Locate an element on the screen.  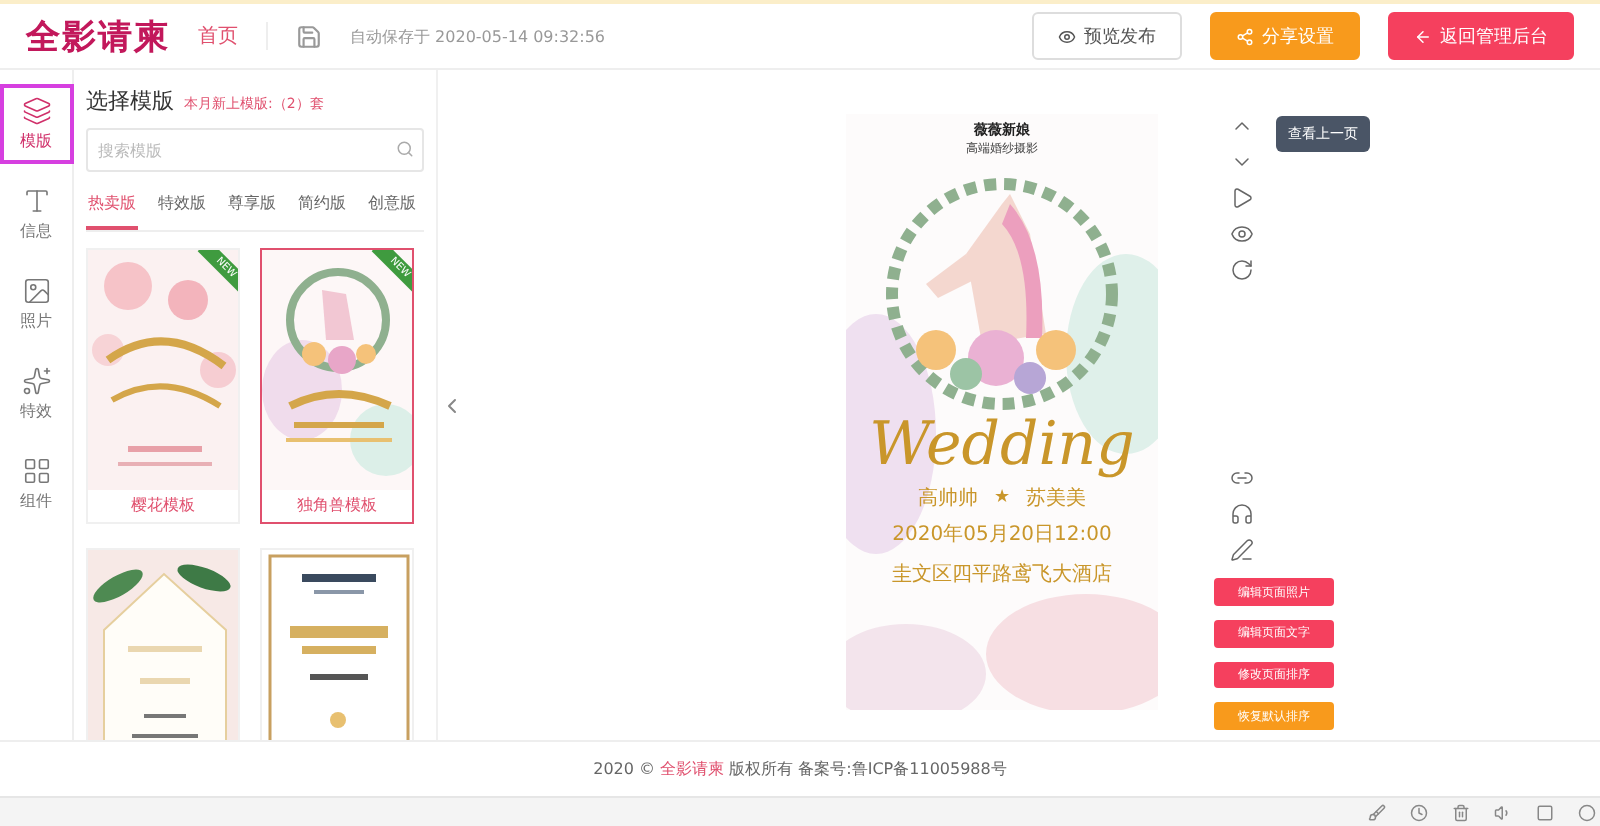
sidebar-item: 信息 is located at coordinates (36, 214).